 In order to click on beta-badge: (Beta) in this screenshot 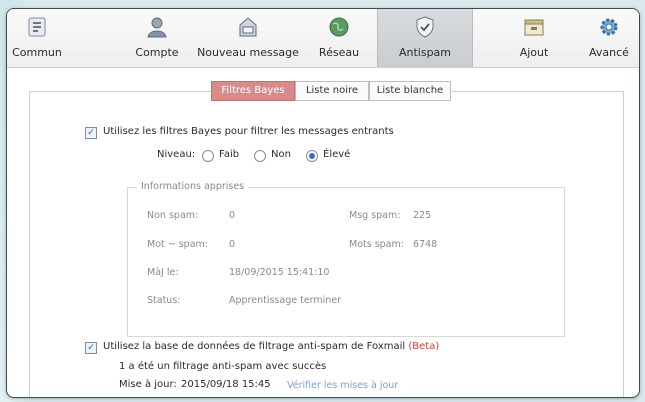, I will do `click(424, 346)`.